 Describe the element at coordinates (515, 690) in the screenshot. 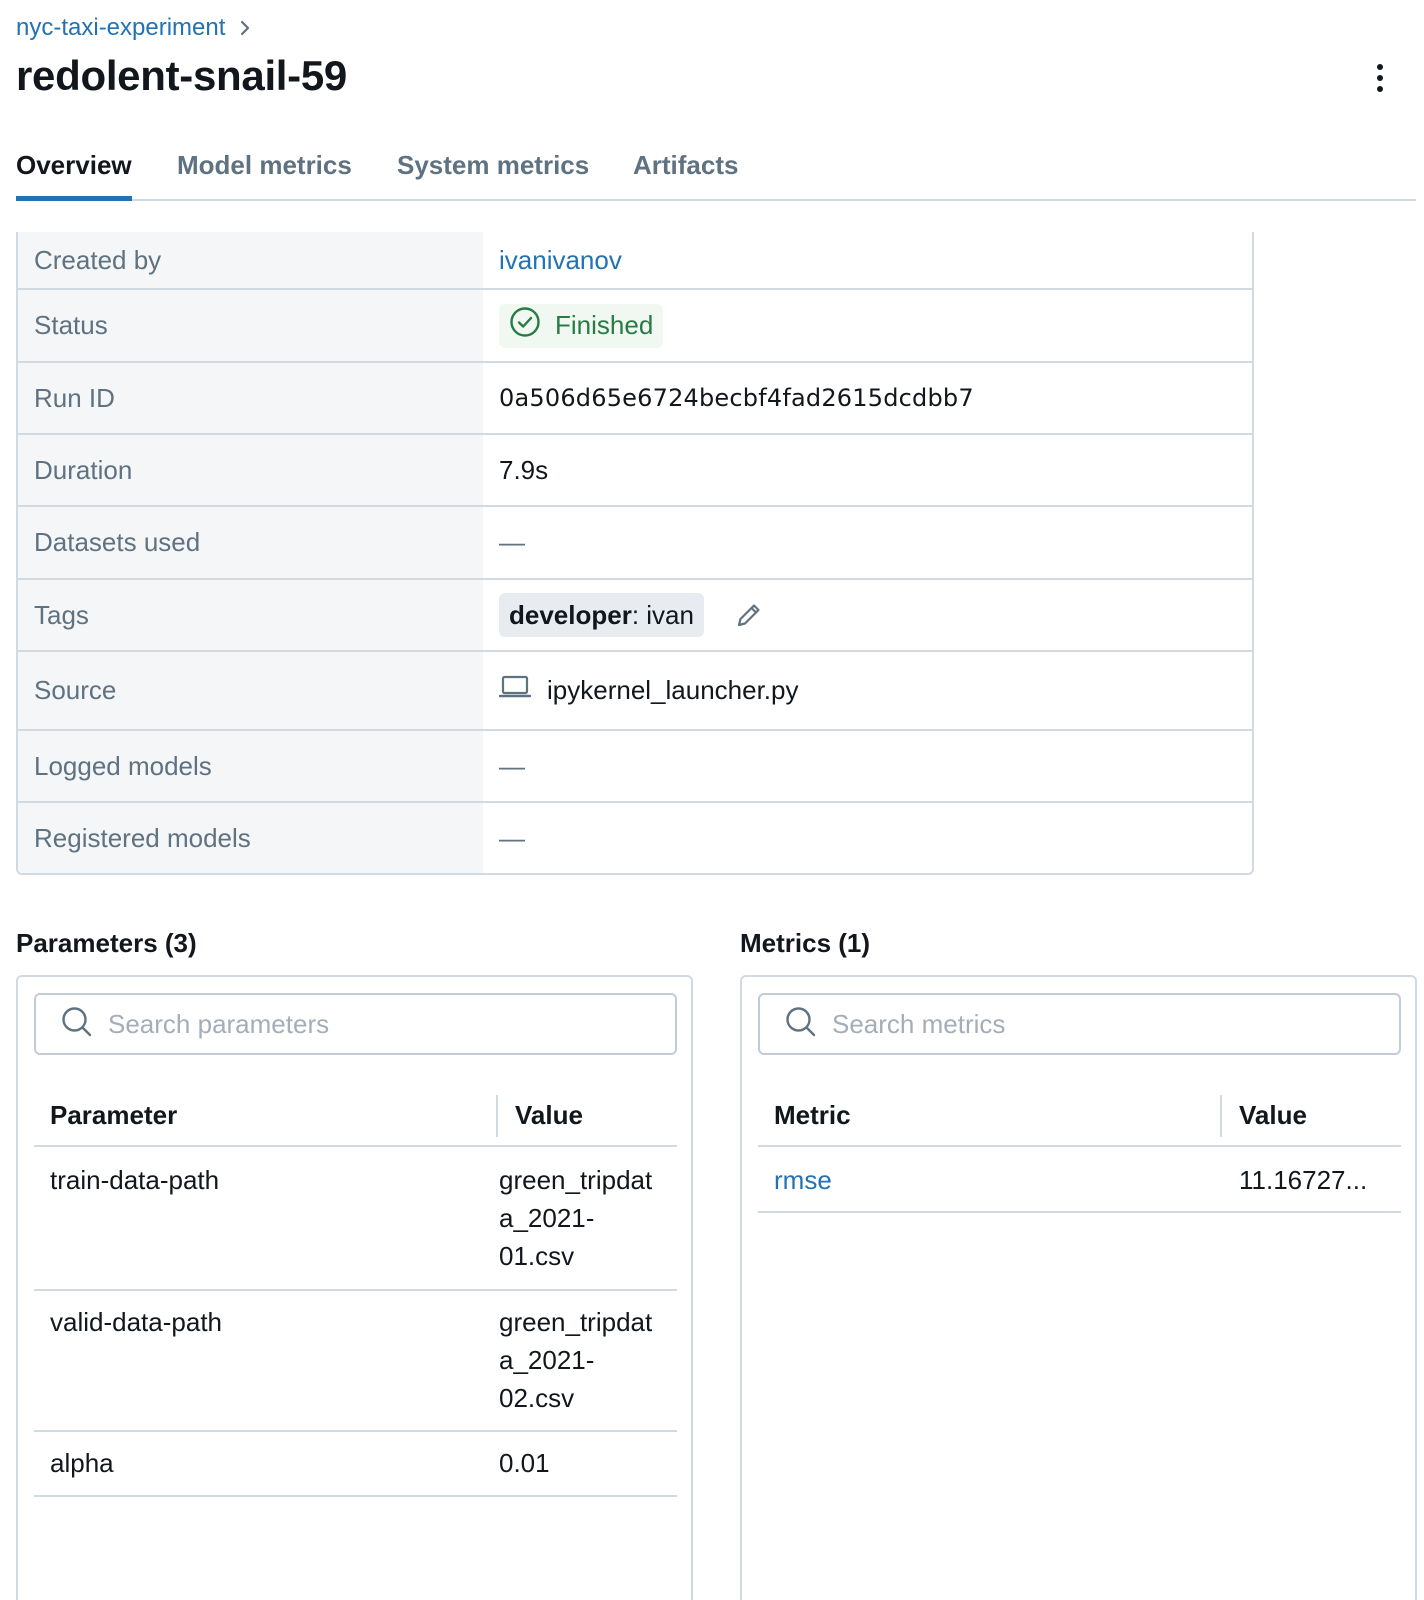

I see `laptop-icon` at that location.